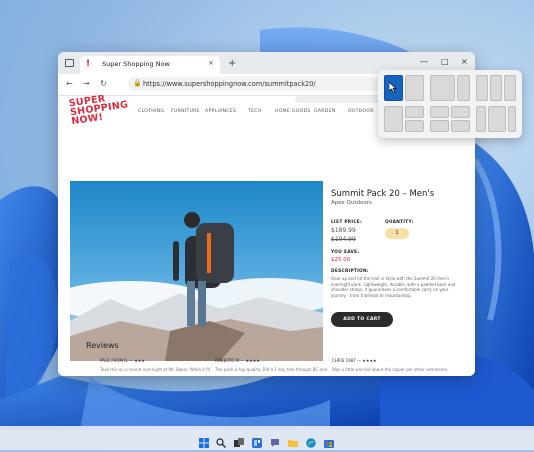 The width and height of the screenshot is (534, 452). I want to click on lock-icon: 🔒, so click(137, 83).